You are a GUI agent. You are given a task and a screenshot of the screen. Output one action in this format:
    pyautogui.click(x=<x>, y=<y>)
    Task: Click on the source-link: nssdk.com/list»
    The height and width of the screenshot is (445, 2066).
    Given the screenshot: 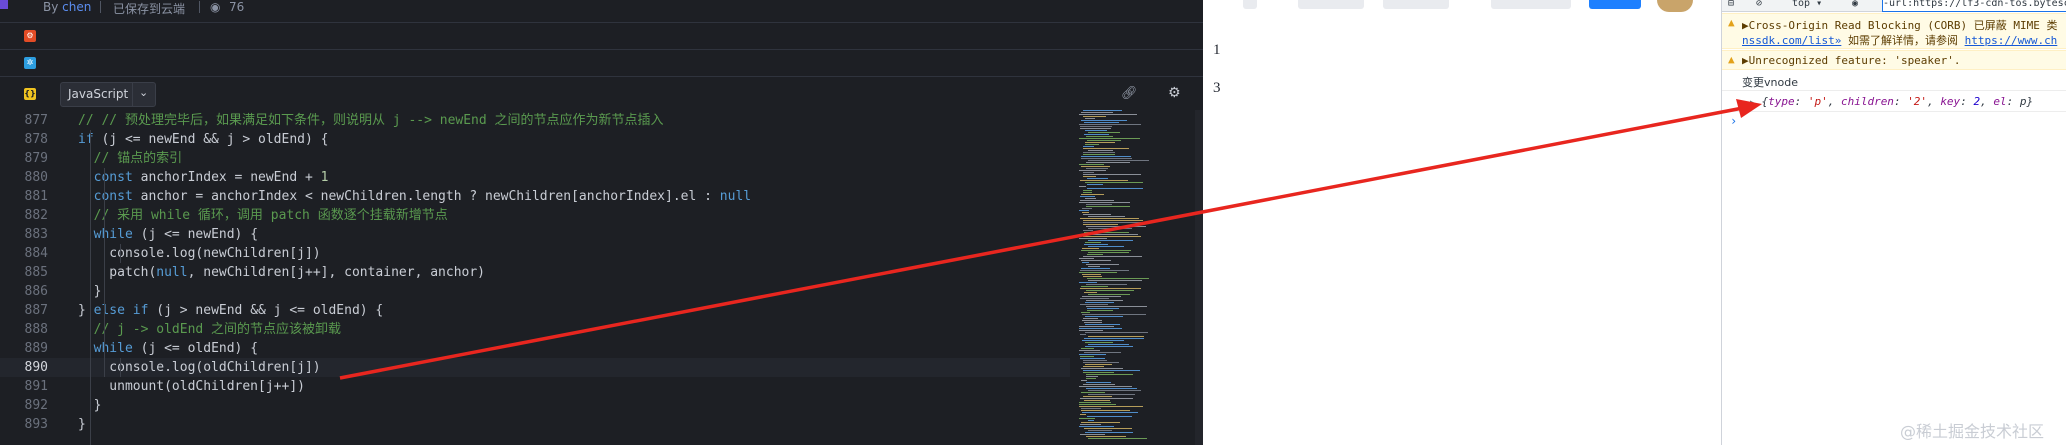 What is the action you would take?
    pyautogui.click(x=1791, y=40)
    